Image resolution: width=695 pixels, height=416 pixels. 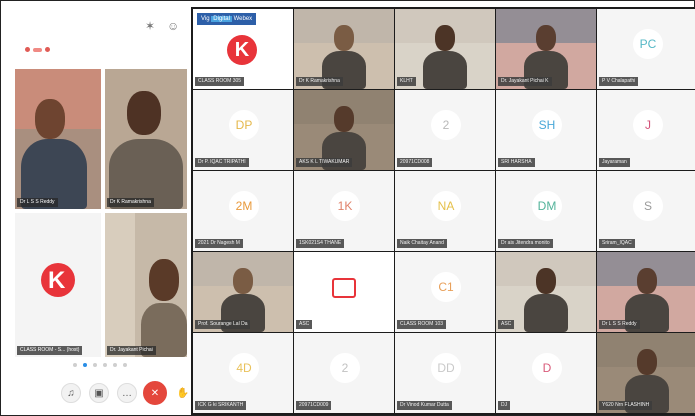 I want to click on participant-initials: J, so click(x=648, y=125).